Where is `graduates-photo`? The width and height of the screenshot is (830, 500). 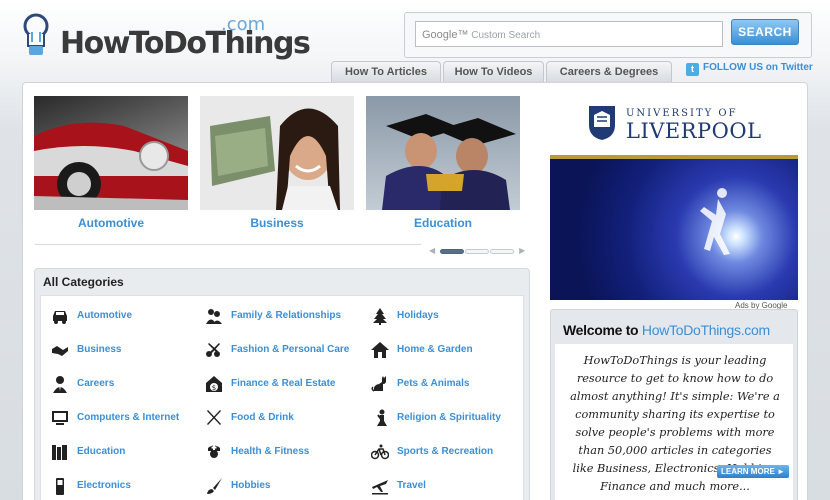
graduates-photo is located at coordinates (443, 153).